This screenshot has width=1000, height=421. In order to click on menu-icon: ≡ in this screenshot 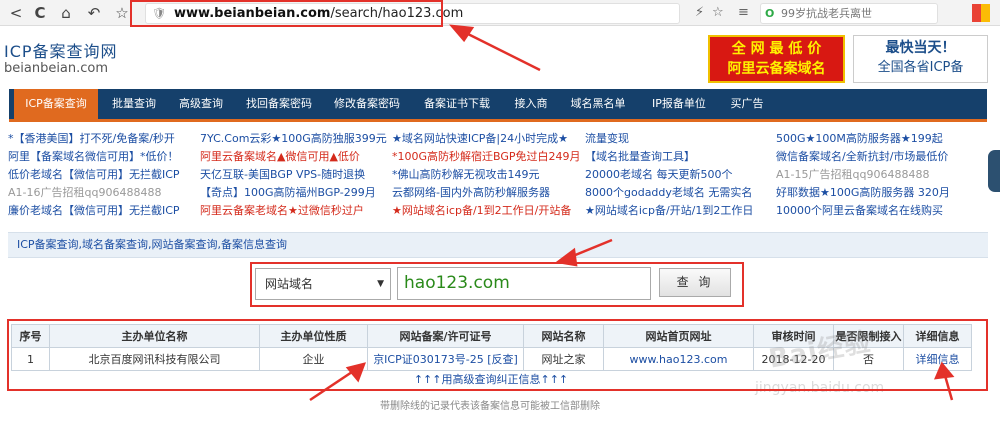, I will do `click(743, 13)`.